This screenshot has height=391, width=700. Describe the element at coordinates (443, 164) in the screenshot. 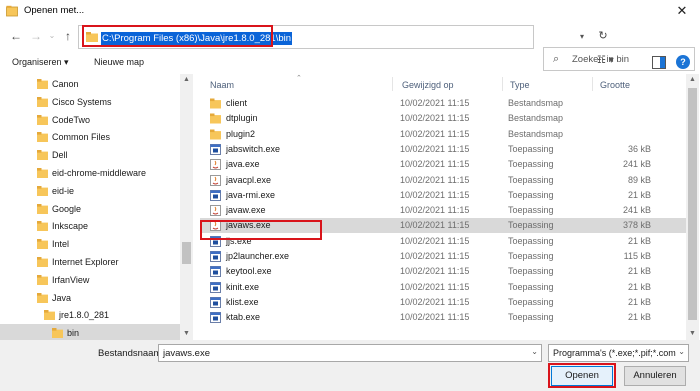

I see `file-row: java.exe 10/02/2021 11:15 Toepassing 241 kB` at that location.